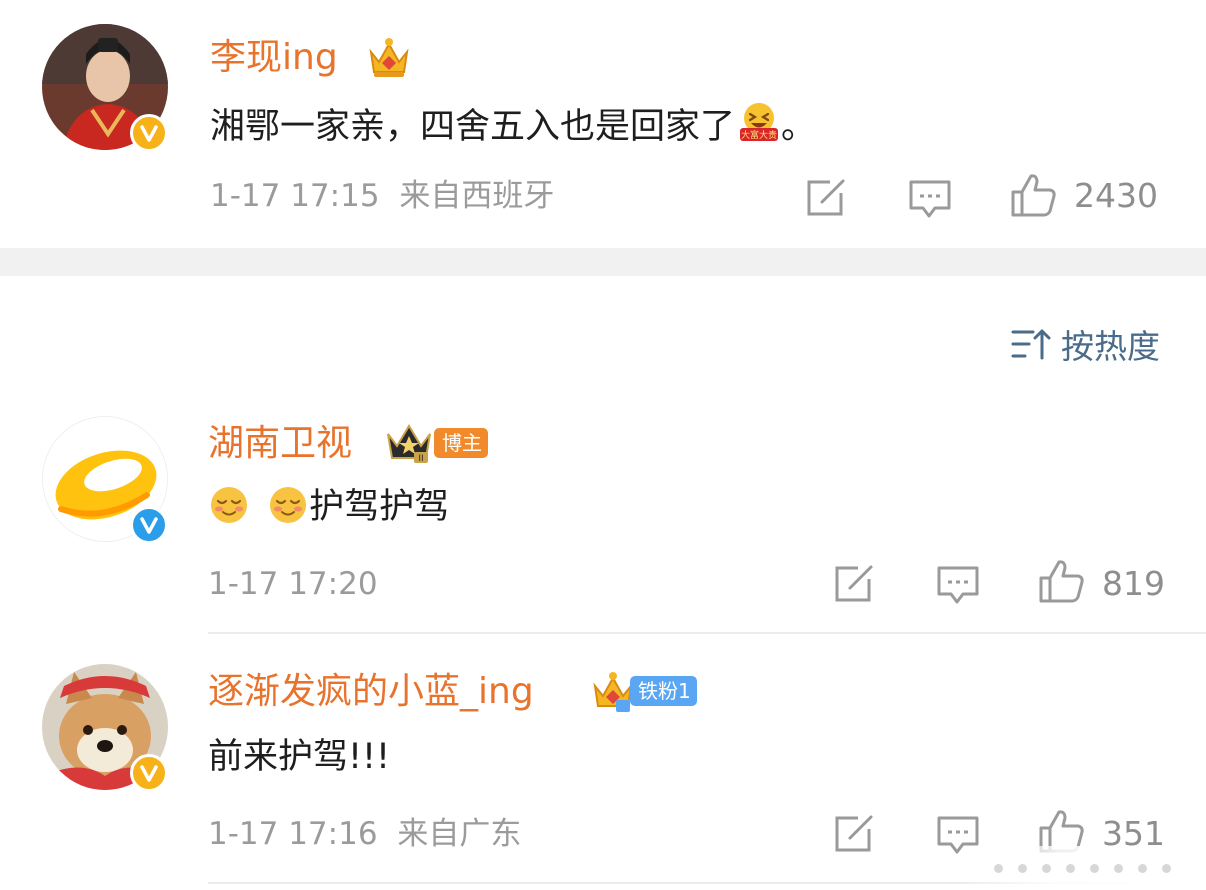 The image size is (1206, 890). Describe the element at coordinates (663, 691) in the screenshot. I see `fan-badge: 铁粉1` at that location.